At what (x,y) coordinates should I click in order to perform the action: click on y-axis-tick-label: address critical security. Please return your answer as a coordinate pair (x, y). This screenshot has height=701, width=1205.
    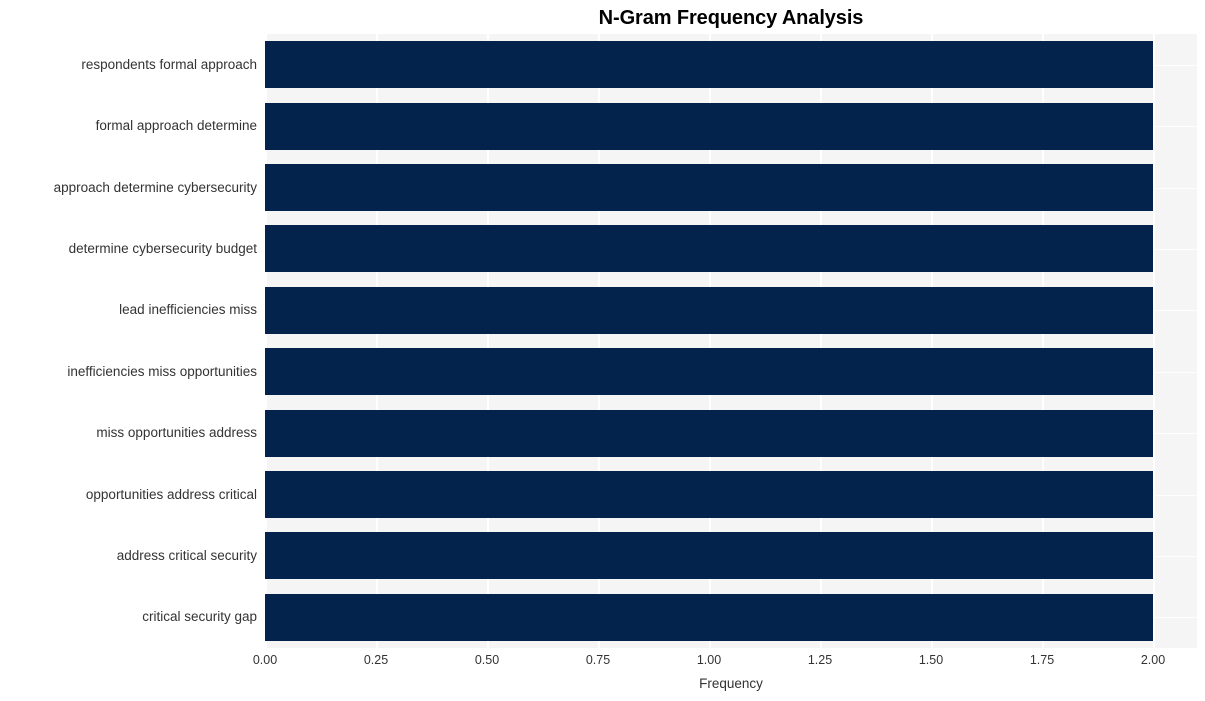
    Looking at the image, I should click on (186, 555).